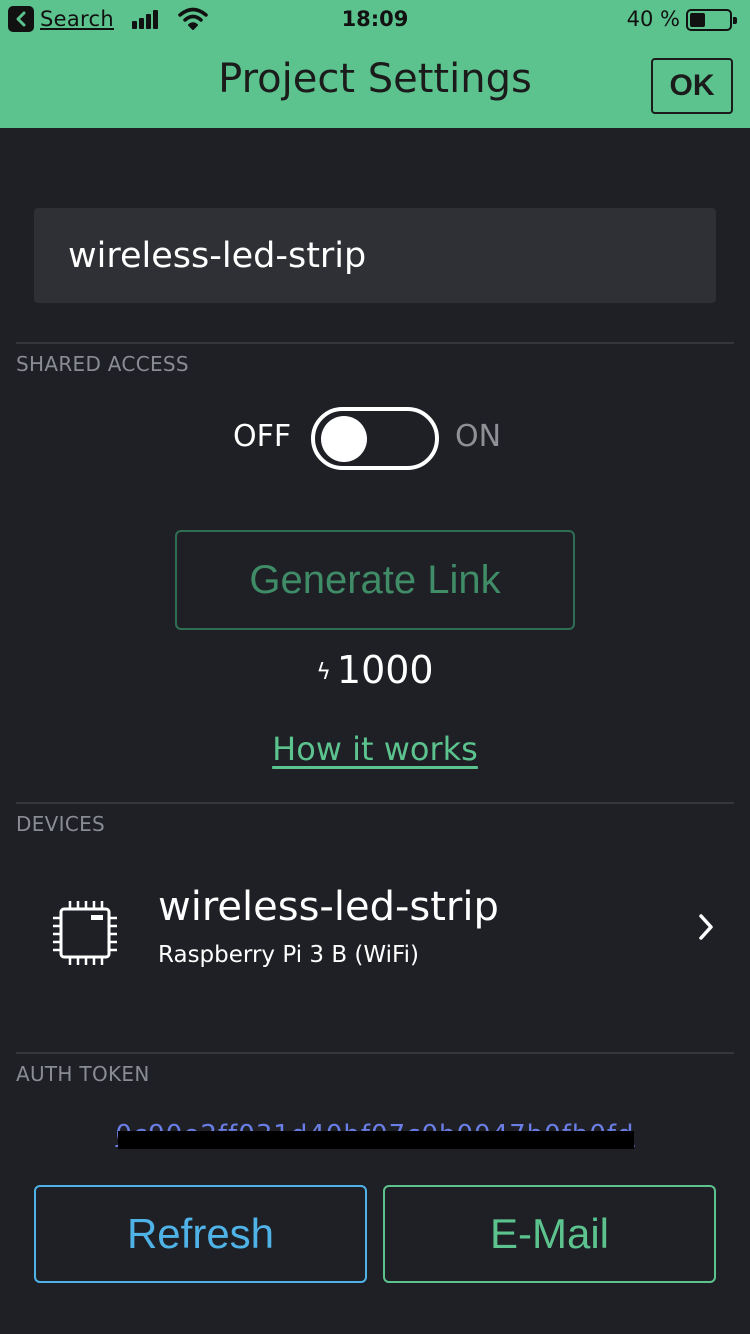  What do you see at coordinates (549, 1234) in the screenshot?
I see `email-button: E-Mail` at bounding box center [549, 1234].